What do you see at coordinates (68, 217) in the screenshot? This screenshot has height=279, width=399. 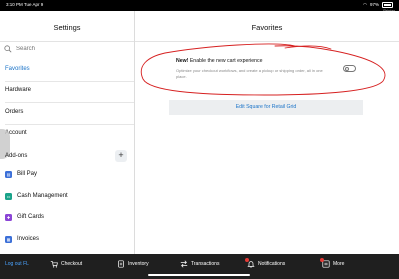 I see `addon-gift-cards: ✚ Gift Cards` at bounding box center [68, 217].